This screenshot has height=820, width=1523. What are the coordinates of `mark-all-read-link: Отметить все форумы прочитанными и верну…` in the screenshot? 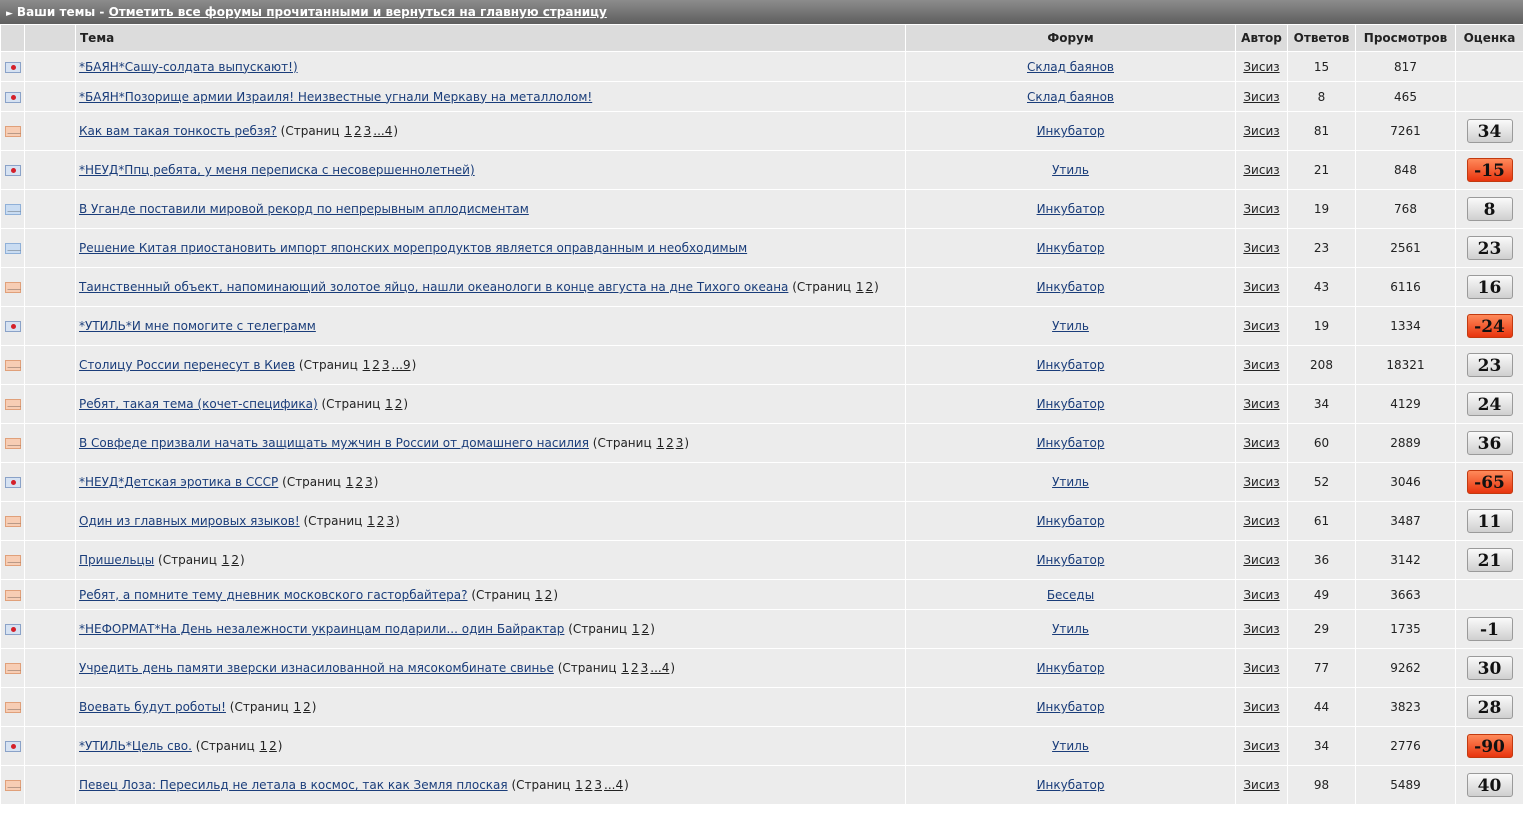 It's located at (358, 12).